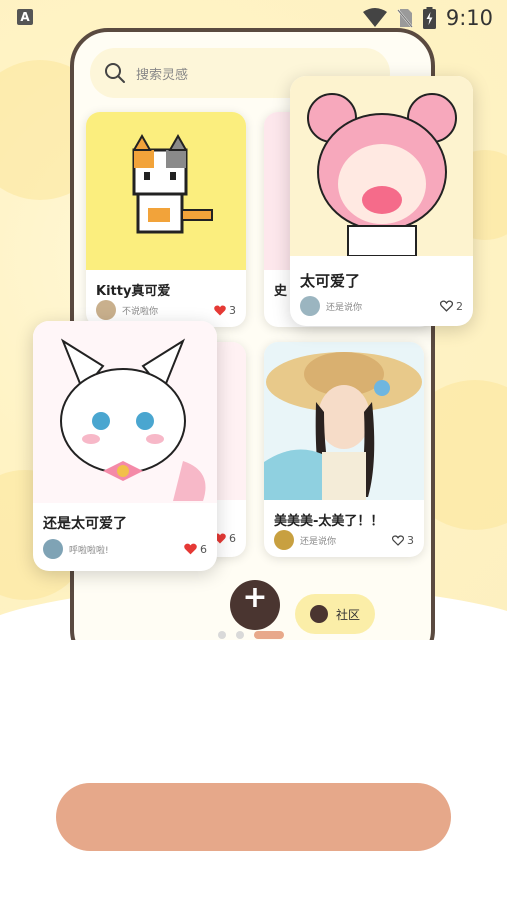  I want to click on status-time: 9:10, so click(469, 18).